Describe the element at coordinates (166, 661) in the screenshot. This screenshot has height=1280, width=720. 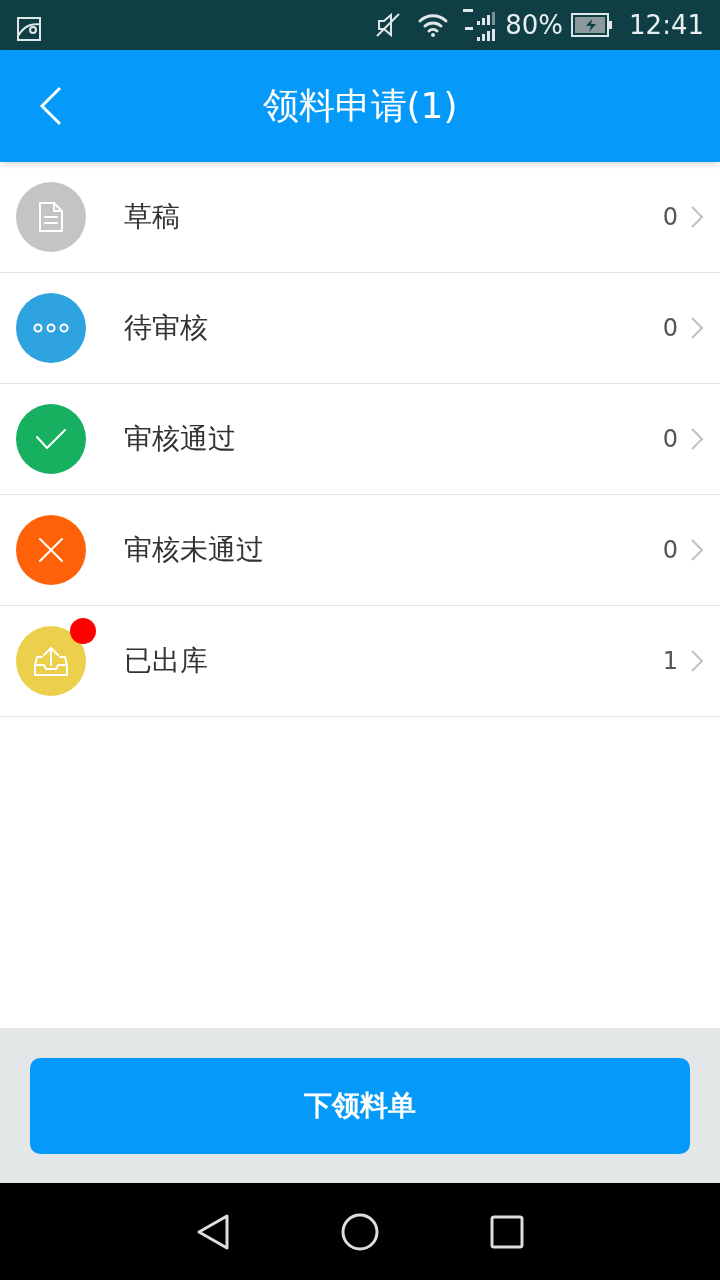
I see `status-label: 已出库` at that location.